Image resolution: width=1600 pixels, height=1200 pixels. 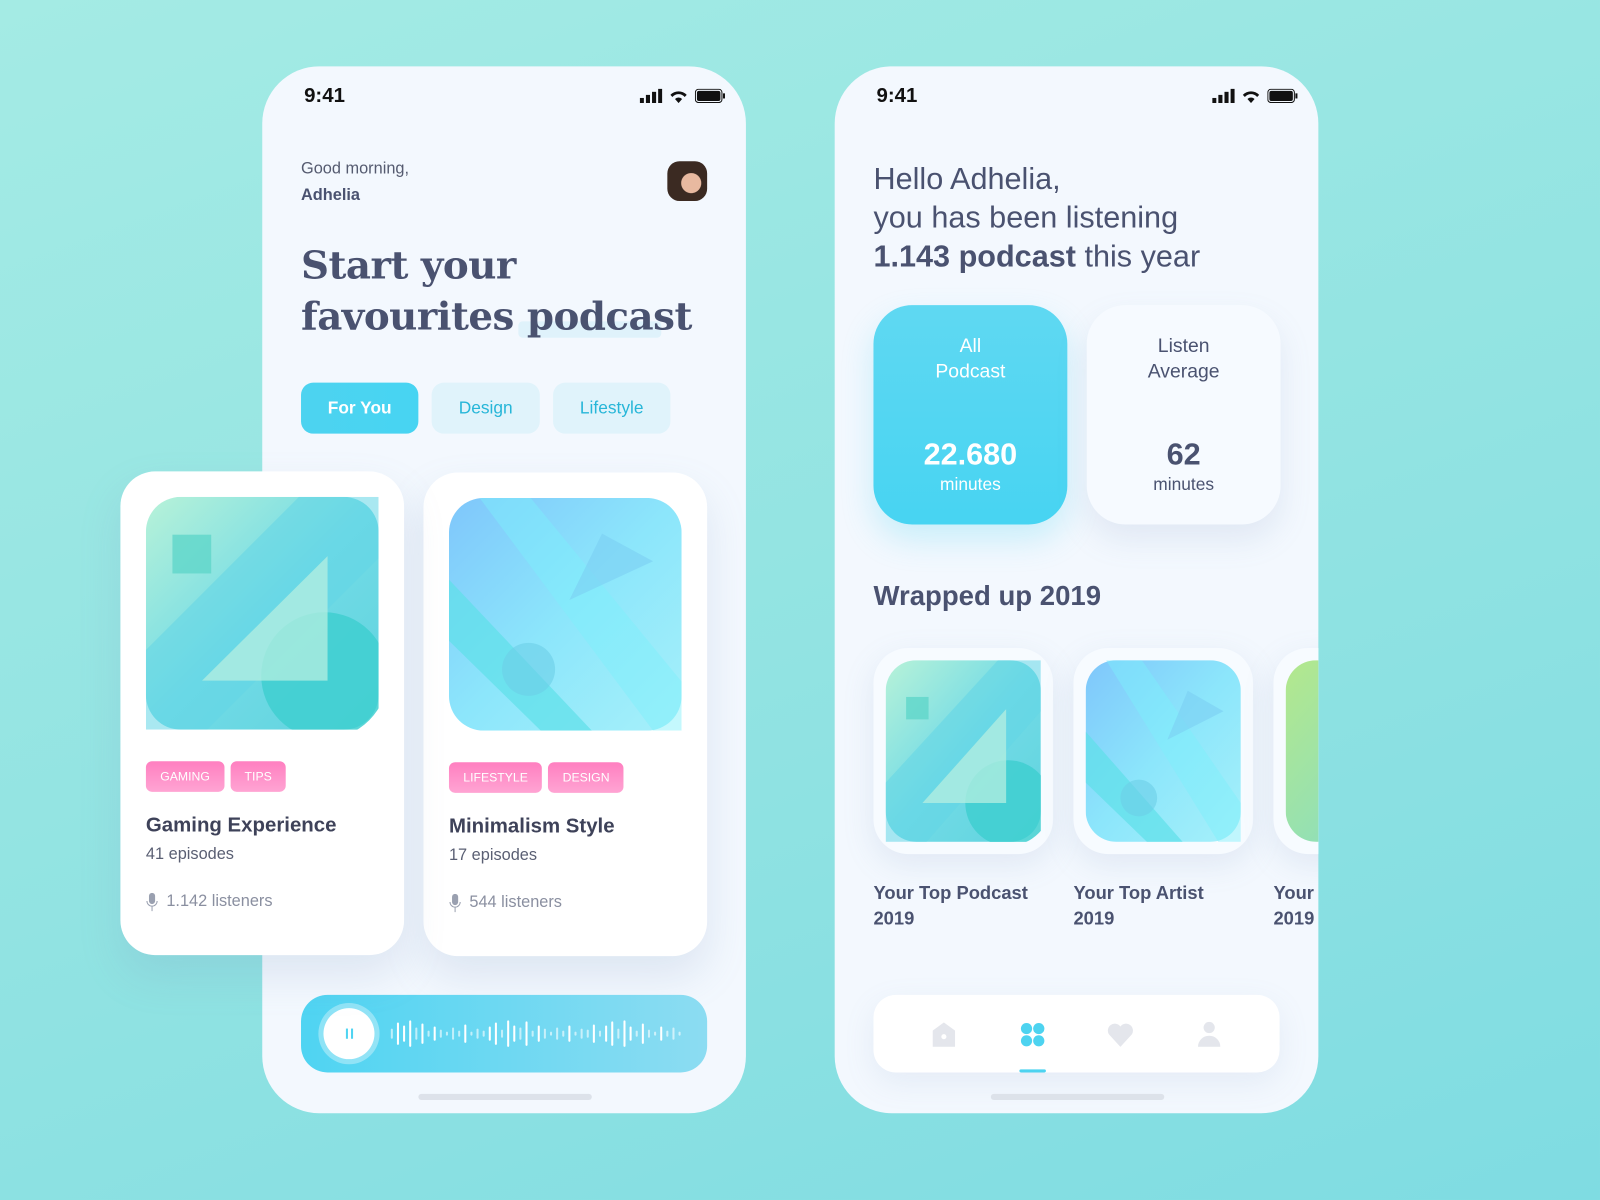 I want to click on status-icons, so click(x=1255, y=96).